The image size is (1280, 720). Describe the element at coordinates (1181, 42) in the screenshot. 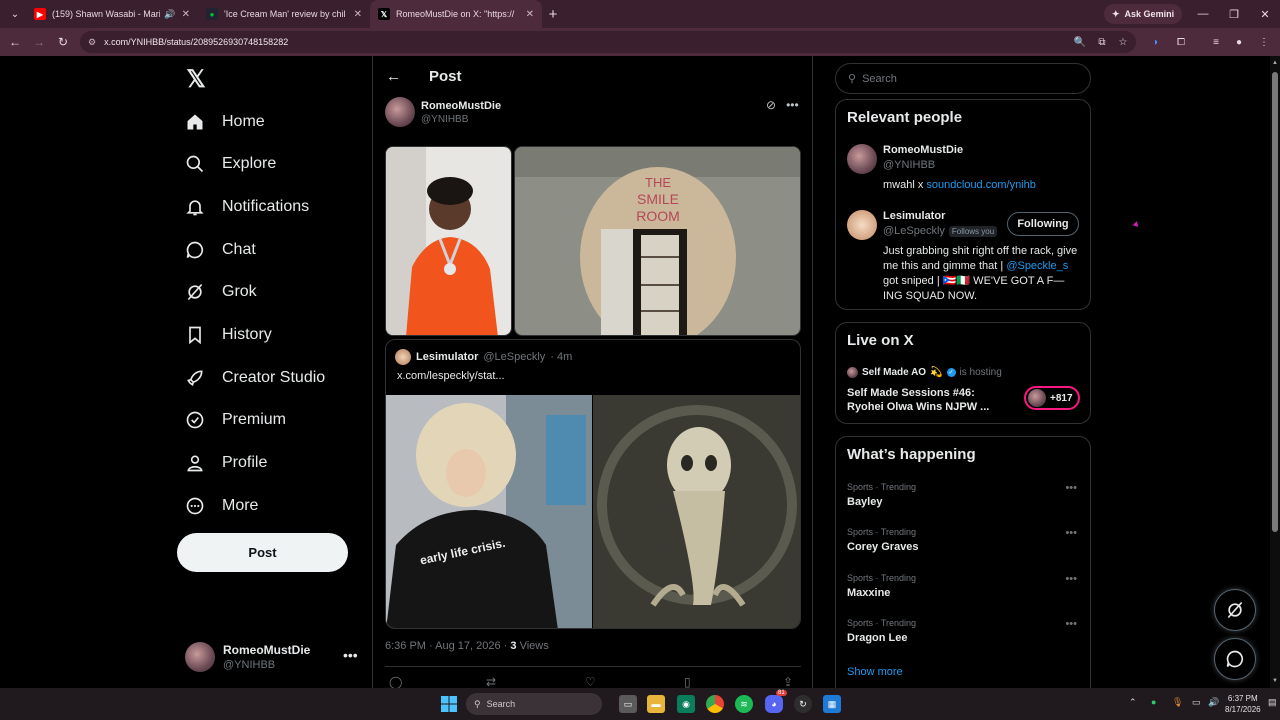

I see `extensions-puzzle-icon: ⧠` at that location.